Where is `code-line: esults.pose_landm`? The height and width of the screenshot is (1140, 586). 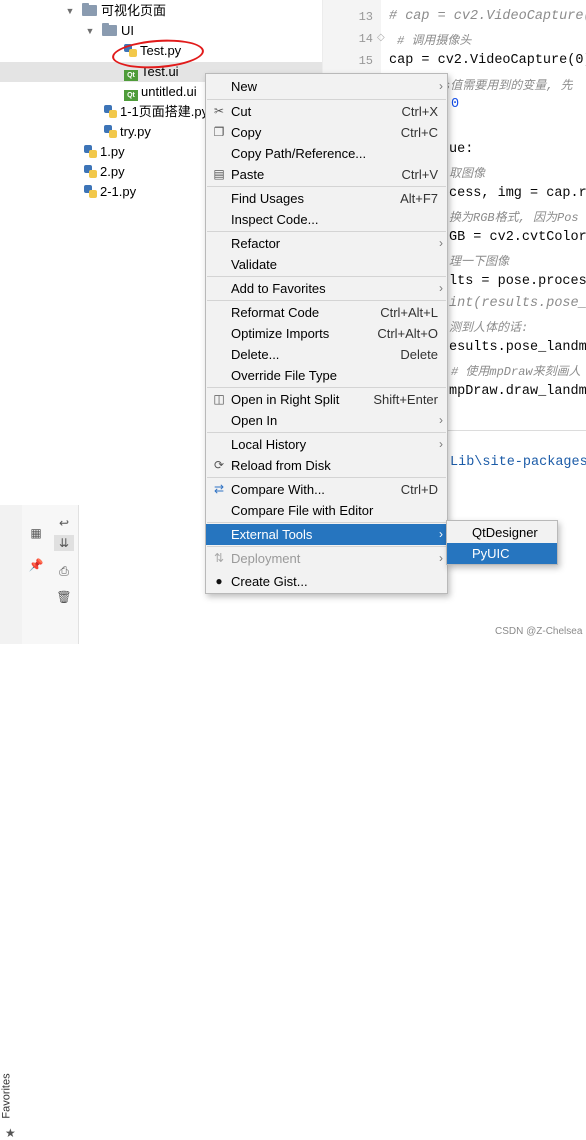
code-line: esults.pose_landm is located at coordinates (517, 347).